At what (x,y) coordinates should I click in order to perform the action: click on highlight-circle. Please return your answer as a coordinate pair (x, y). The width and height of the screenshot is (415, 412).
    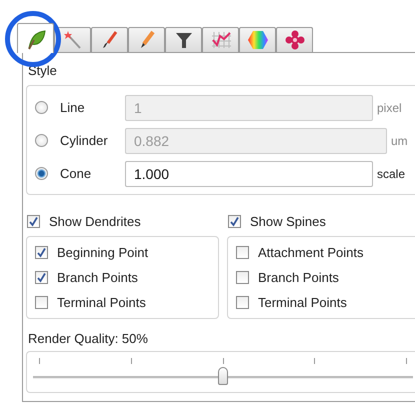
    Looking at the image, I should click on (33, 39).